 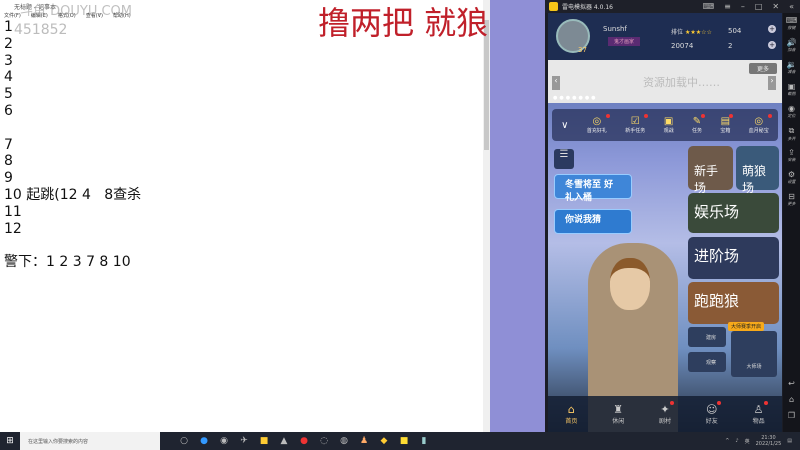 I want to click on sidebar-screenshot: ▣ 截图, so click(x=791, y=90).